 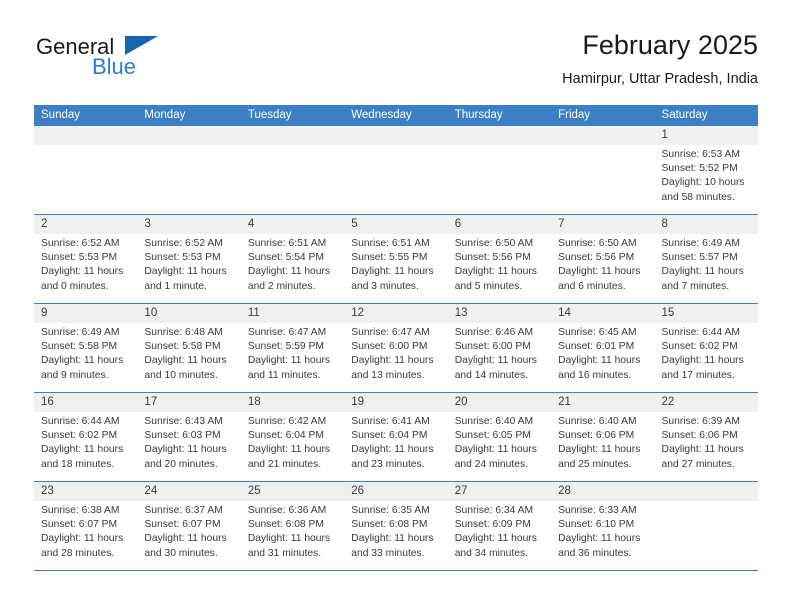 I want to click on day-info-sunrise: Sunrise: 6:50 AM, so click(x=597, y=243).